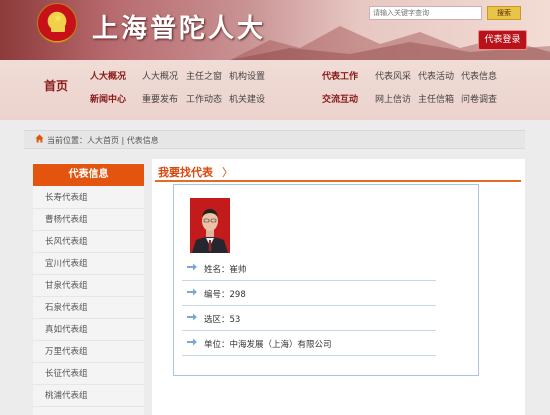 Image resolution: width=550 pixels, height=415 pixels. I want to click on nav-home: 首页, so click(56, 85).